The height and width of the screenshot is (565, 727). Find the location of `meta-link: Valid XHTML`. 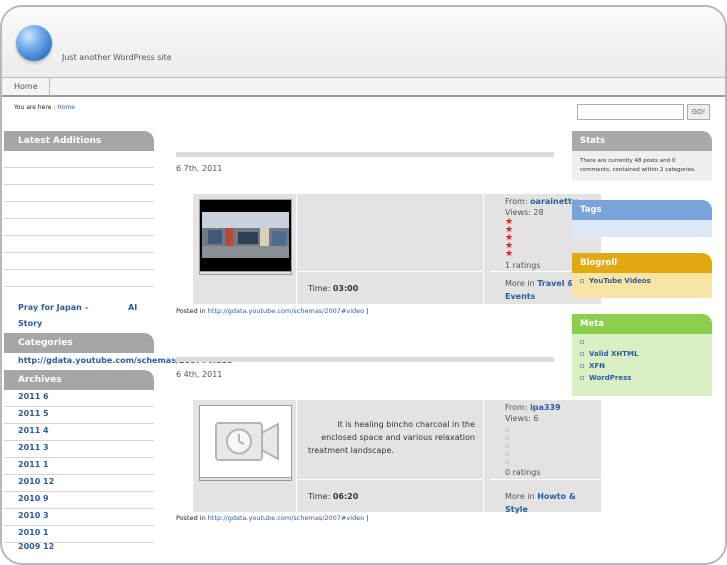

meta-link: Valid XHTML is located at coordinates (613, 354).